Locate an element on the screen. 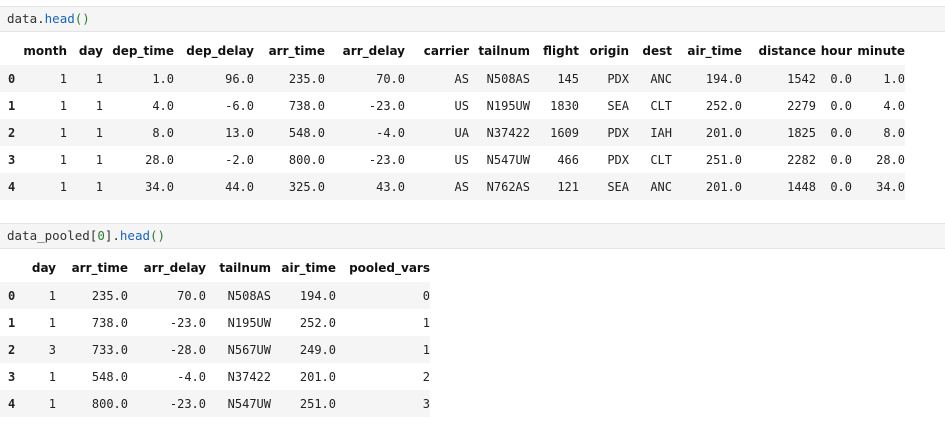 This screenshot has height=424, width=945. table-cell: 3 is located at coordinates (39, 349).